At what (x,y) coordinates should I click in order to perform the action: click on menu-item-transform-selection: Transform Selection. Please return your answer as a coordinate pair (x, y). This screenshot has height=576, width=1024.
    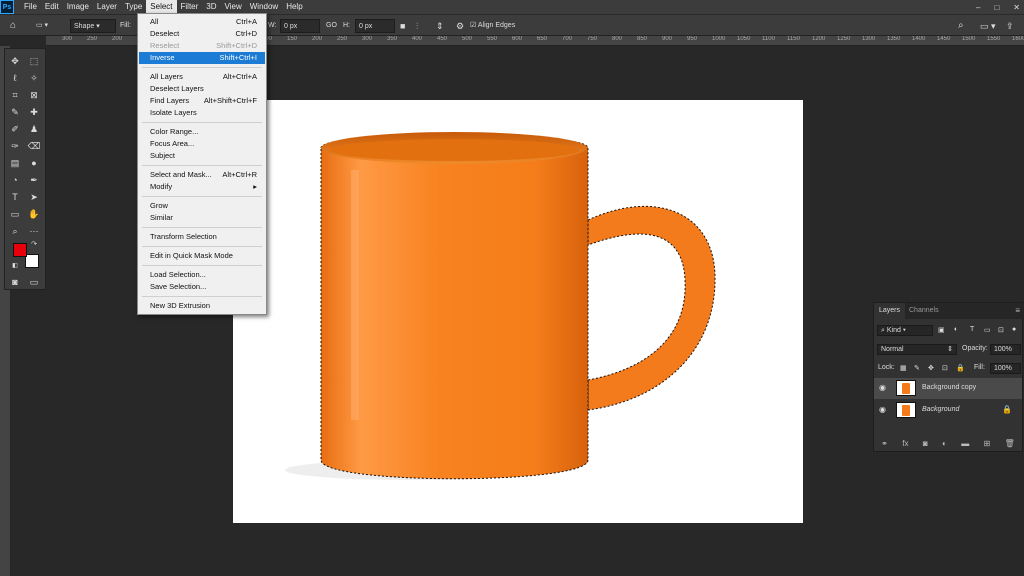
    Looking at the image, I should click on (202, 237).